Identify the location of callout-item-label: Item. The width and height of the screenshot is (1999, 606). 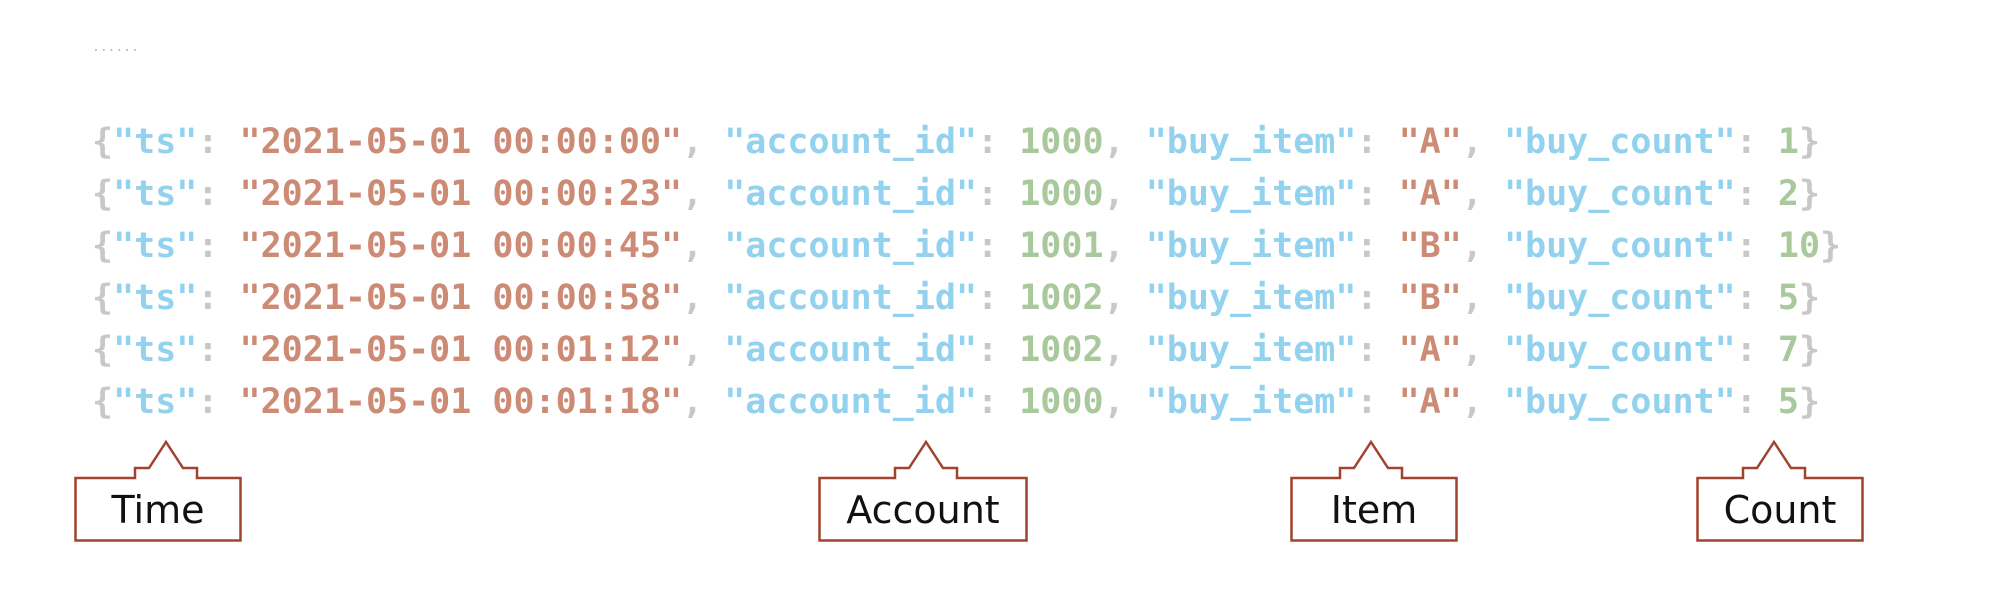
(1374, 510).